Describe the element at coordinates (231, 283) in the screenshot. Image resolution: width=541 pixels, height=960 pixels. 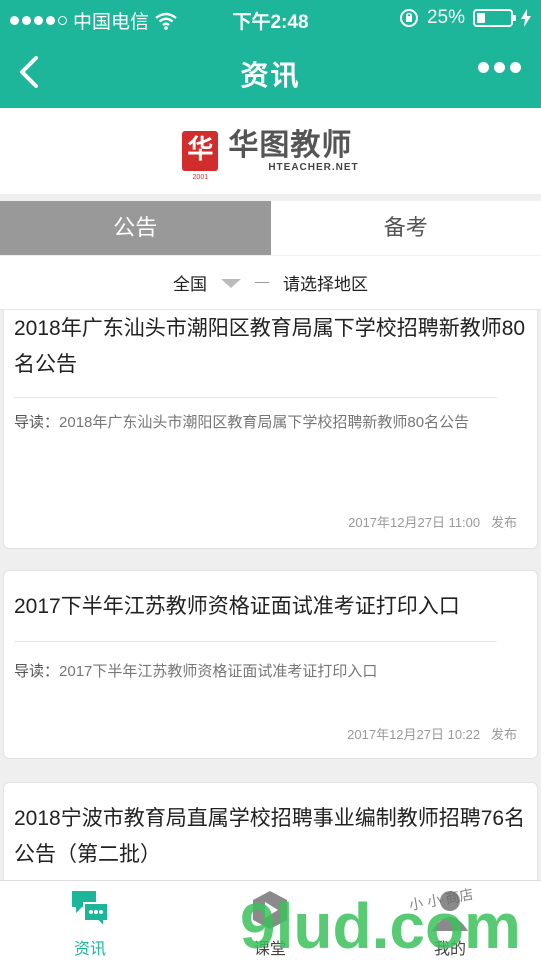
I see `caret-down-icon` at that location.